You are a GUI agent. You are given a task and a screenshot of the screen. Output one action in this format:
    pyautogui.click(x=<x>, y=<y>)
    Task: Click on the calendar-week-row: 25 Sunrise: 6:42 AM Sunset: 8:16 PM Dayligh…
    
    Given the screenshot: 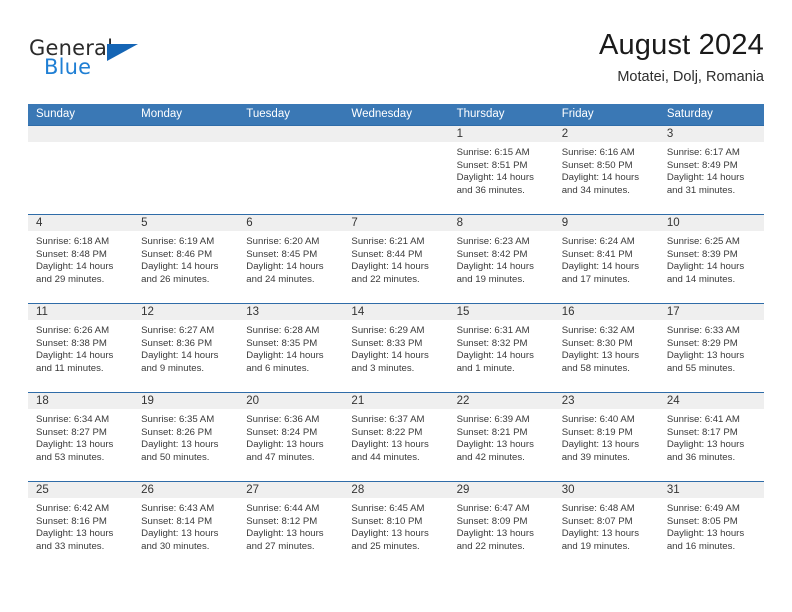 What is the action you would take?
    pyautogui.click(x=396, y=525)
    